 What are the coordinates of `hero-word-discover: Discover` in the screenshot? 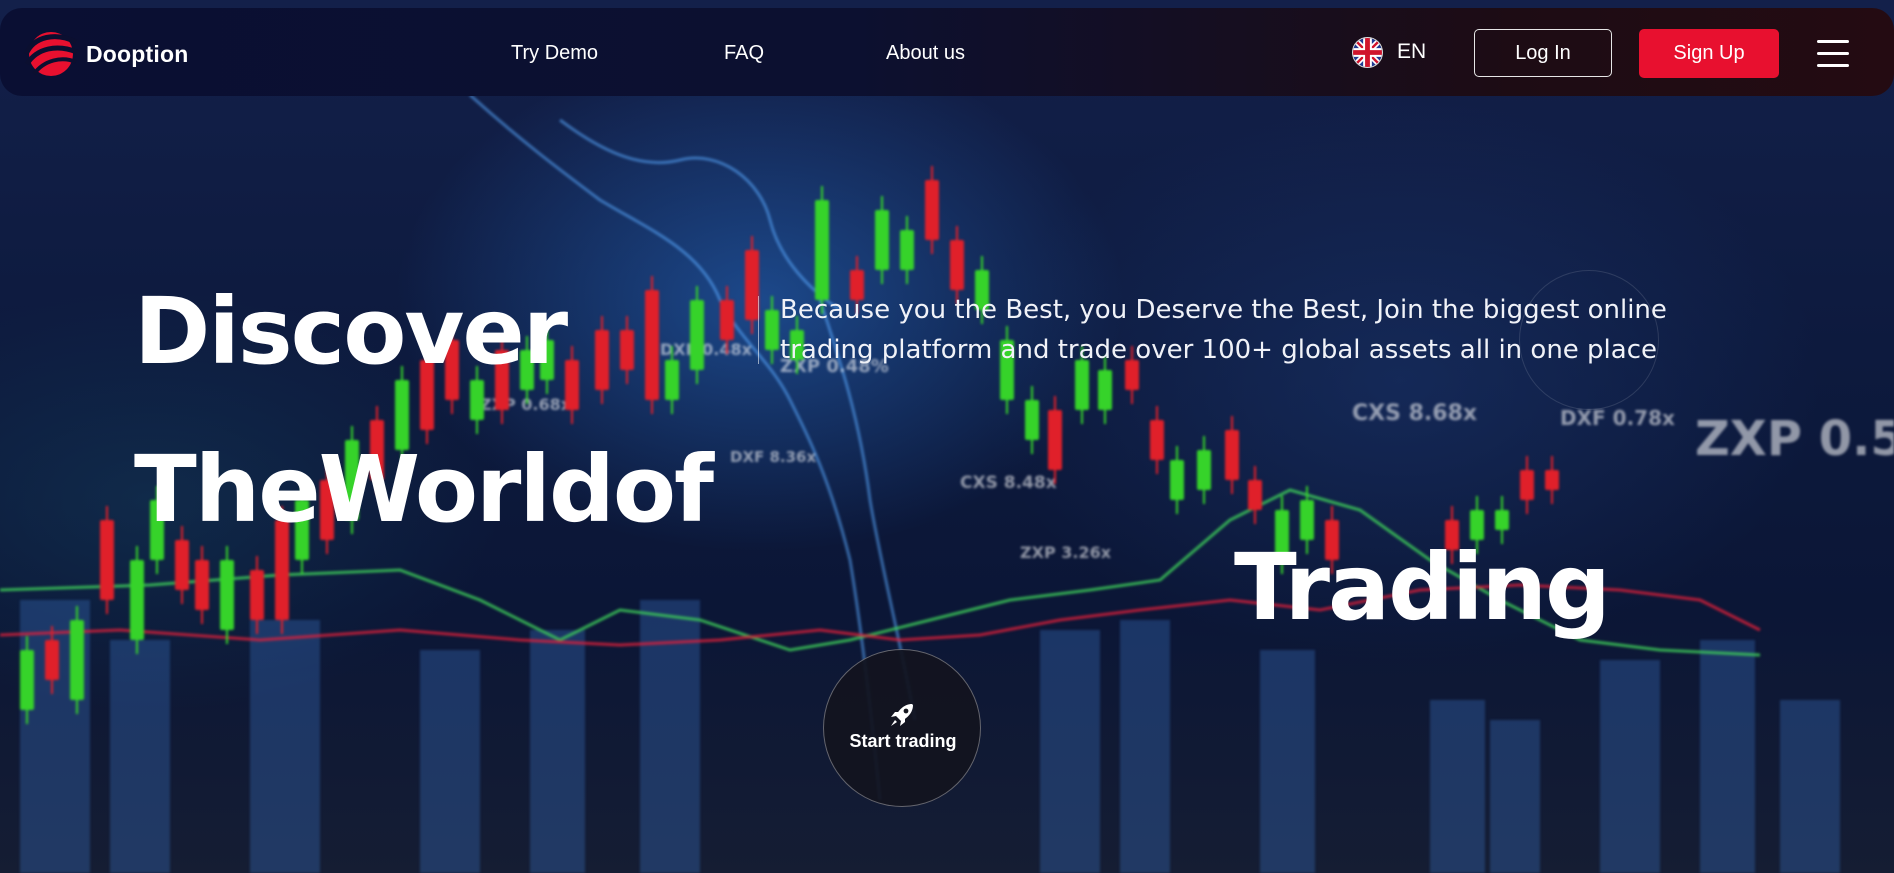 It's located at (351, 331).